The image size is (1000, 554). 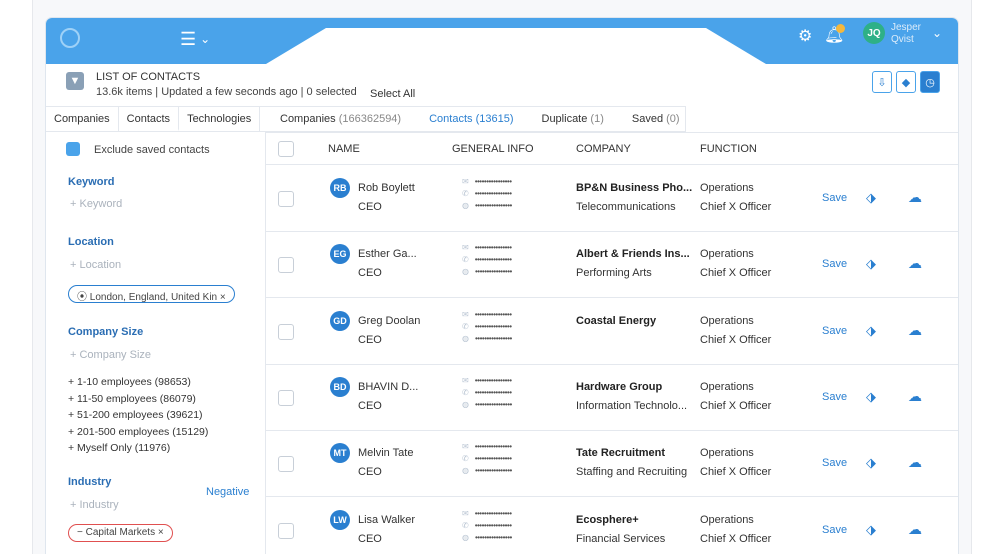 I want to click on company-size-add: + Company Size, so click(x=110, y=355).